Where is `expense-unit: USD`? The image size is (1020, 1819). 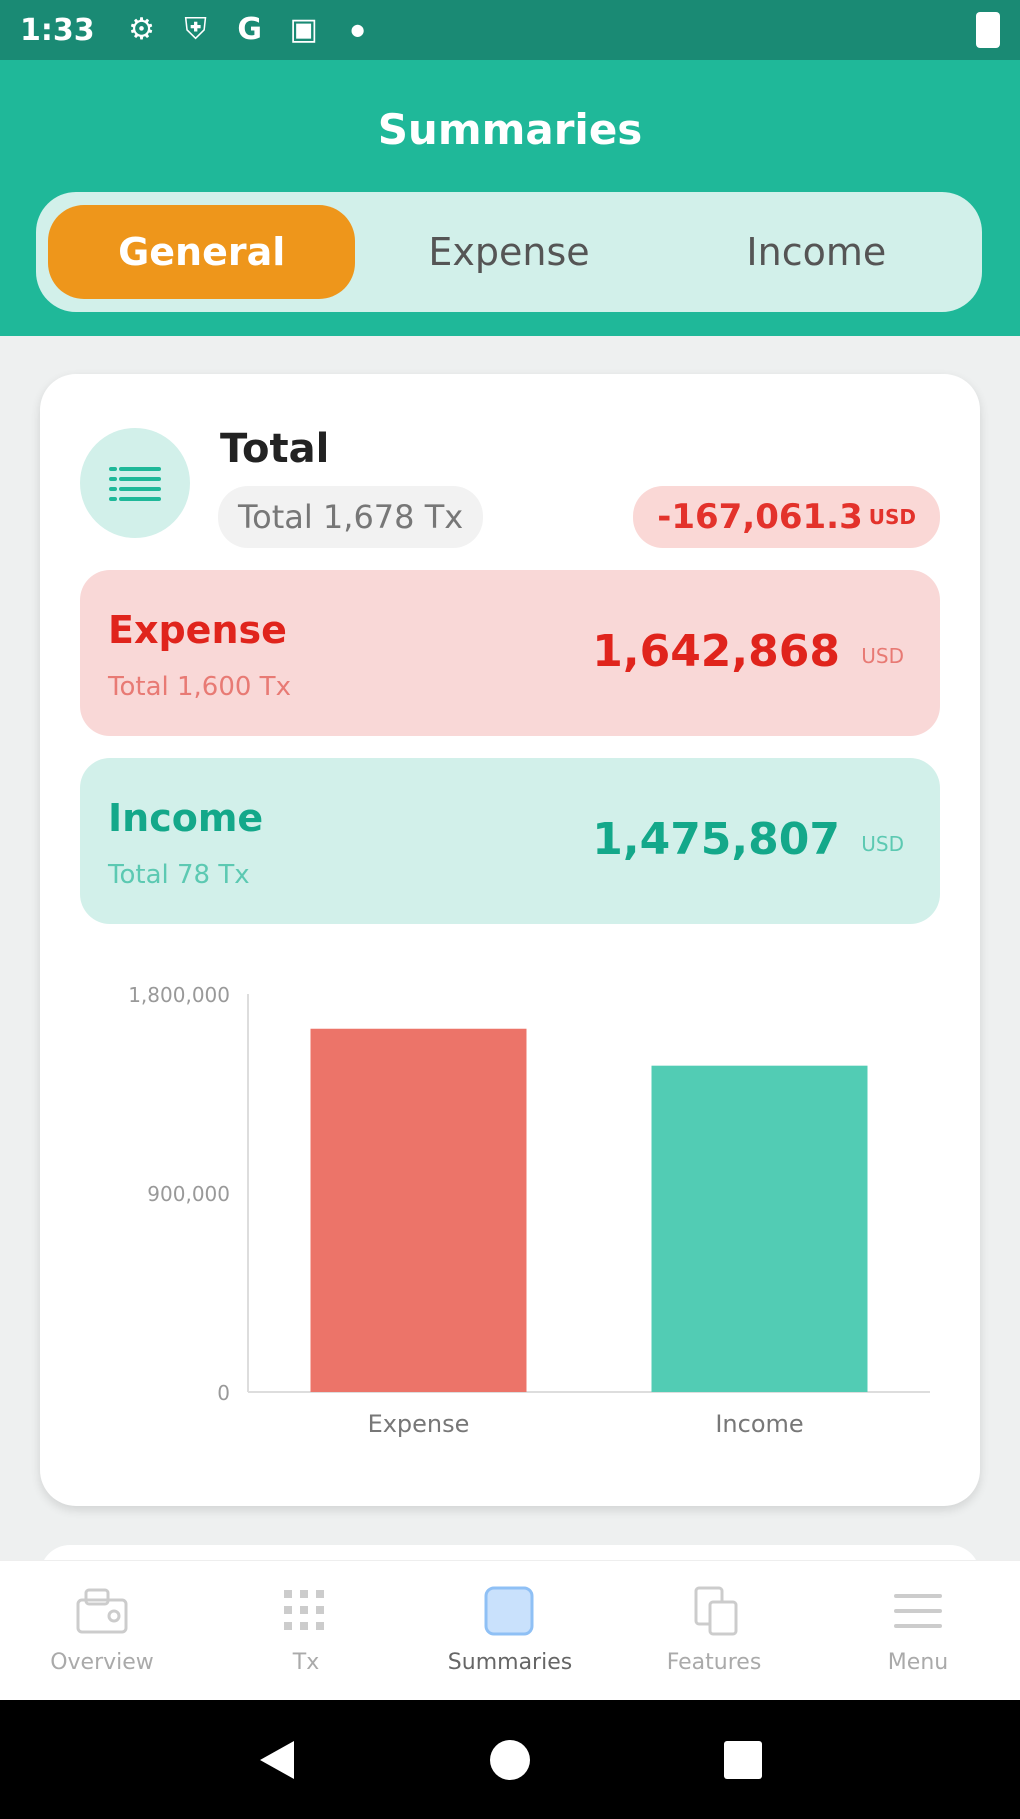
expense-unit: USD is located at coordinates (882, 656).